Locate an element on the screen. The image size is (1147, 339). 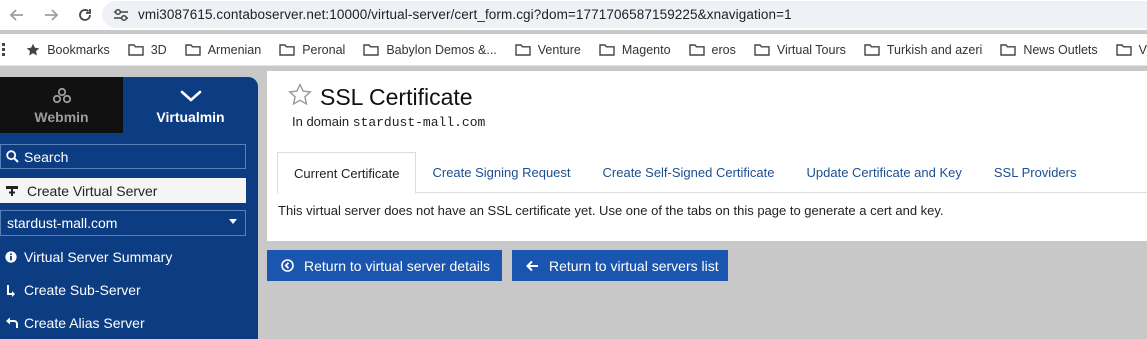
bookmark-label: V is located at coordinates (1142, 49).